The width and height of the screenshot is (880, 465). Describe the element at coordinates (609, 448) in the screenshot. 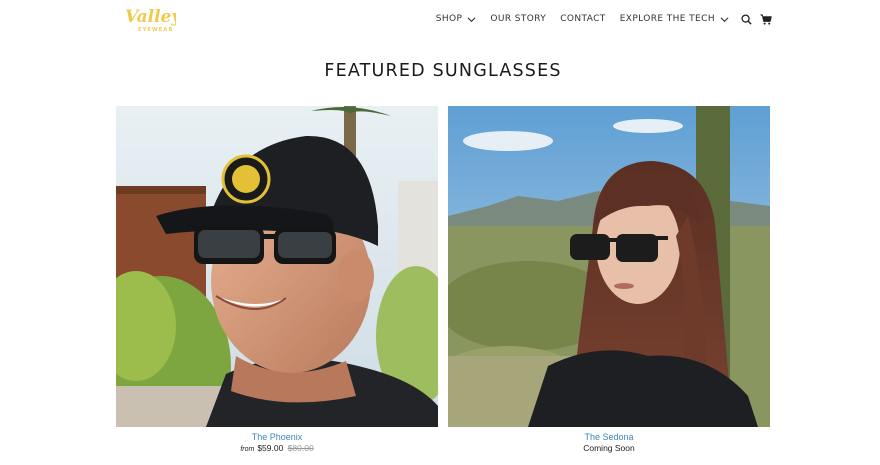

I see `product-status: Coming Soon` at that location.